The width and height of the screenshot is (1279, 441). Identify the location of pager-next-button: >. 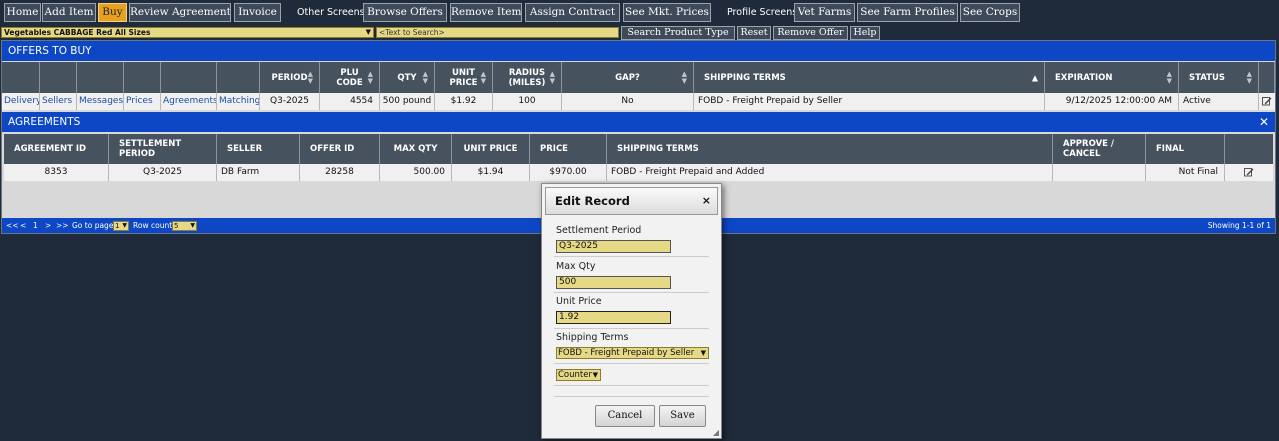
(48, 225).